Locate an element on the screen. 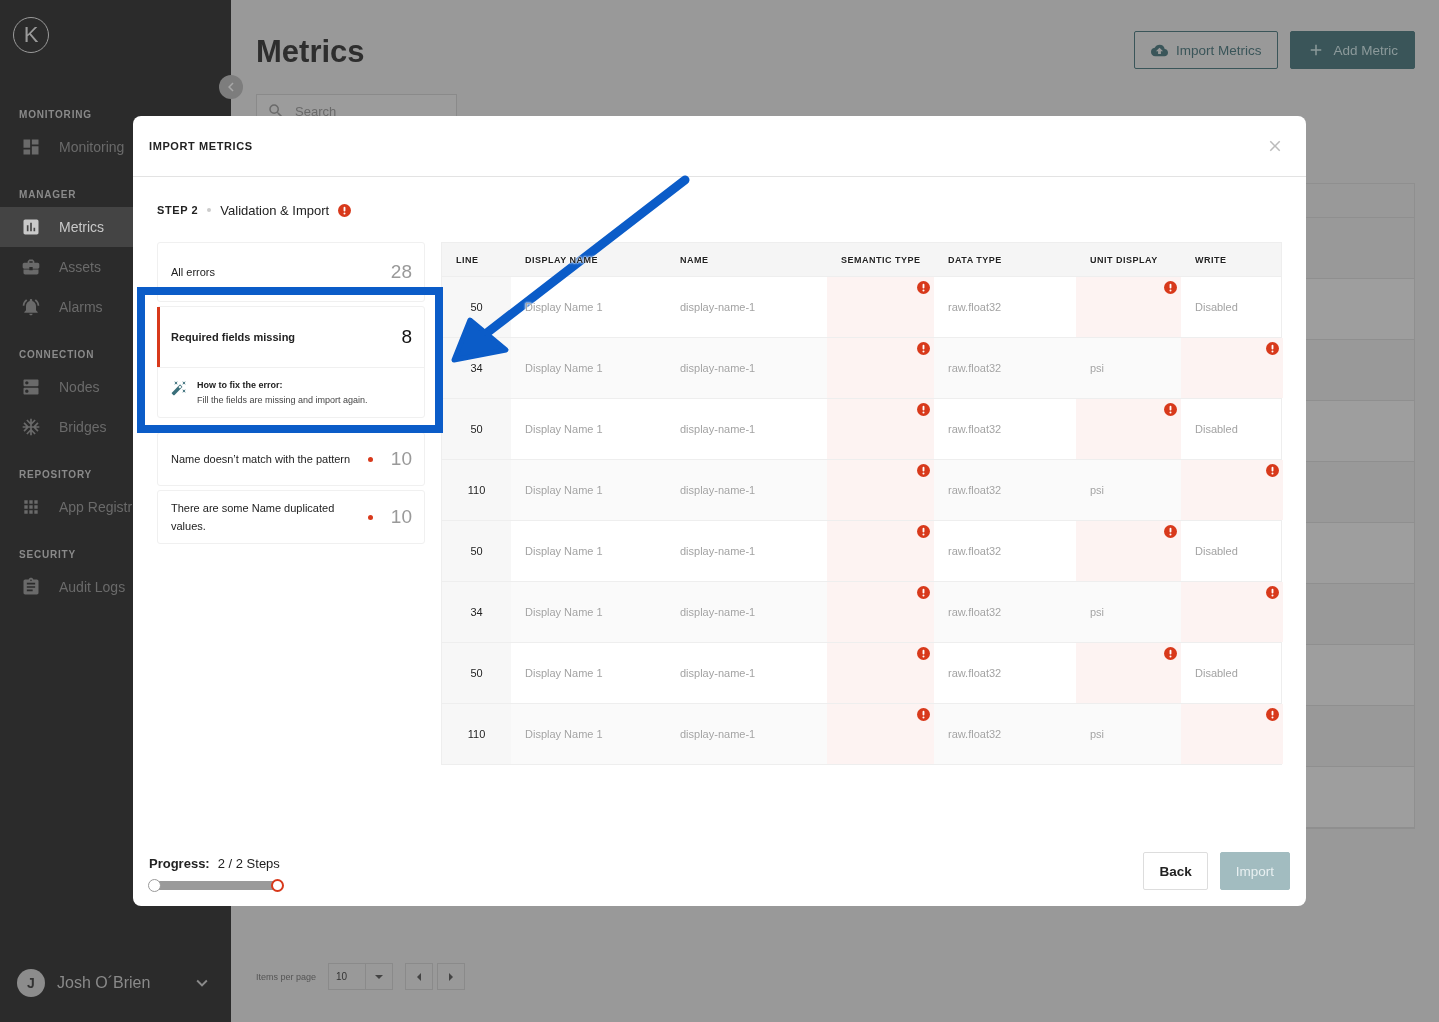 The width and height of the screenshot is (1439, 1022). column-header: WRITE is located at coordinates (1211, 259).